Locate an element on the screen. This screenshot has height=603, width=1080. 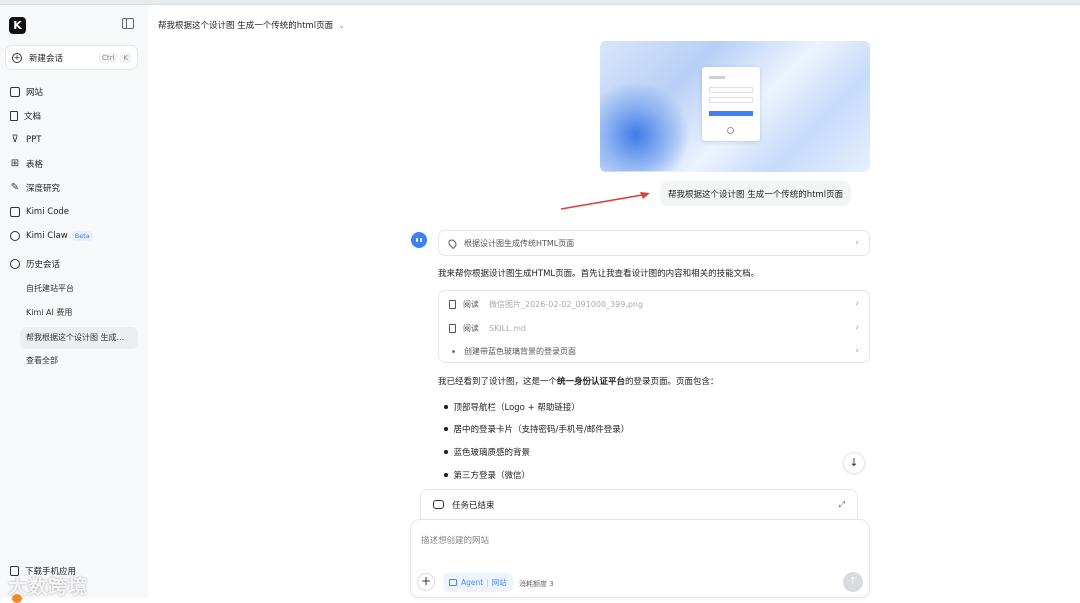
list-item: 蓝色玻璃质感的背景 is located at coordinates (487, 452).